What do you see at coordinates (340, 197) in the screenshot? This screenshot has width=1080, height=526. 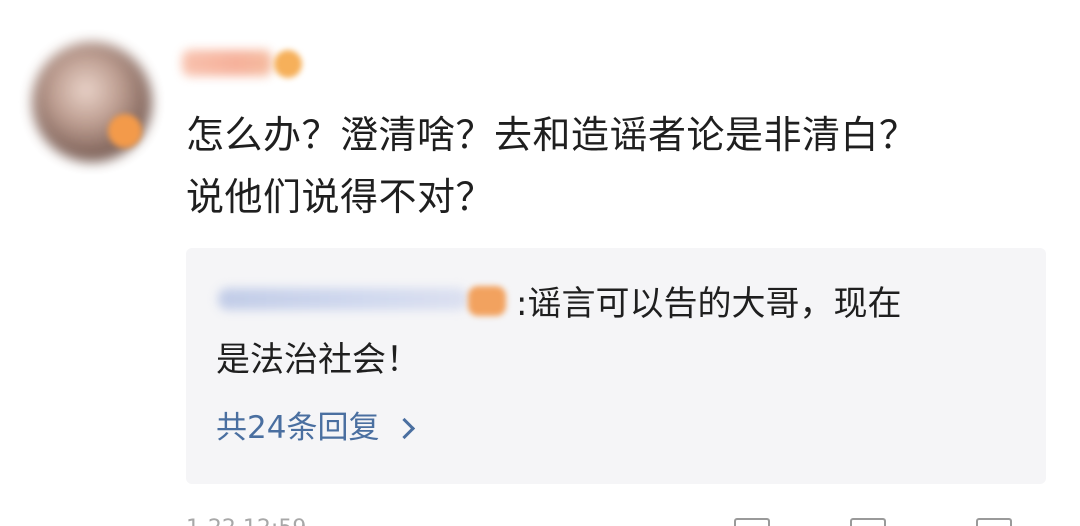 I see `comment-line-2: 说他们说得不对？` at bounding box center [340, 197].